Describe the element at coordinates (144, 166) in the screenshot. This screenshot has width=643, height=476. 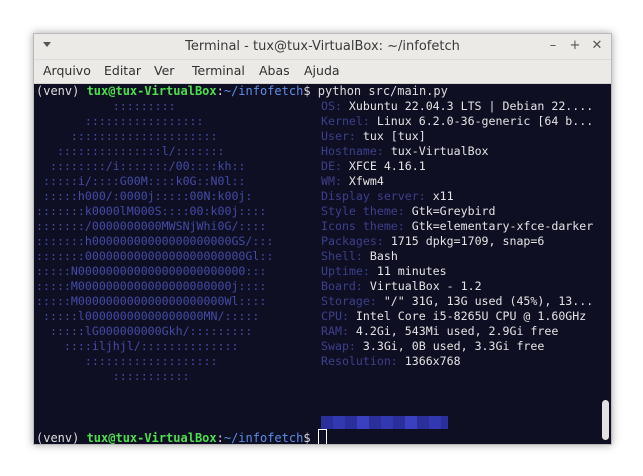
I see `logo-row: ::::::::/i:::::::/00::::kh::` at that location.